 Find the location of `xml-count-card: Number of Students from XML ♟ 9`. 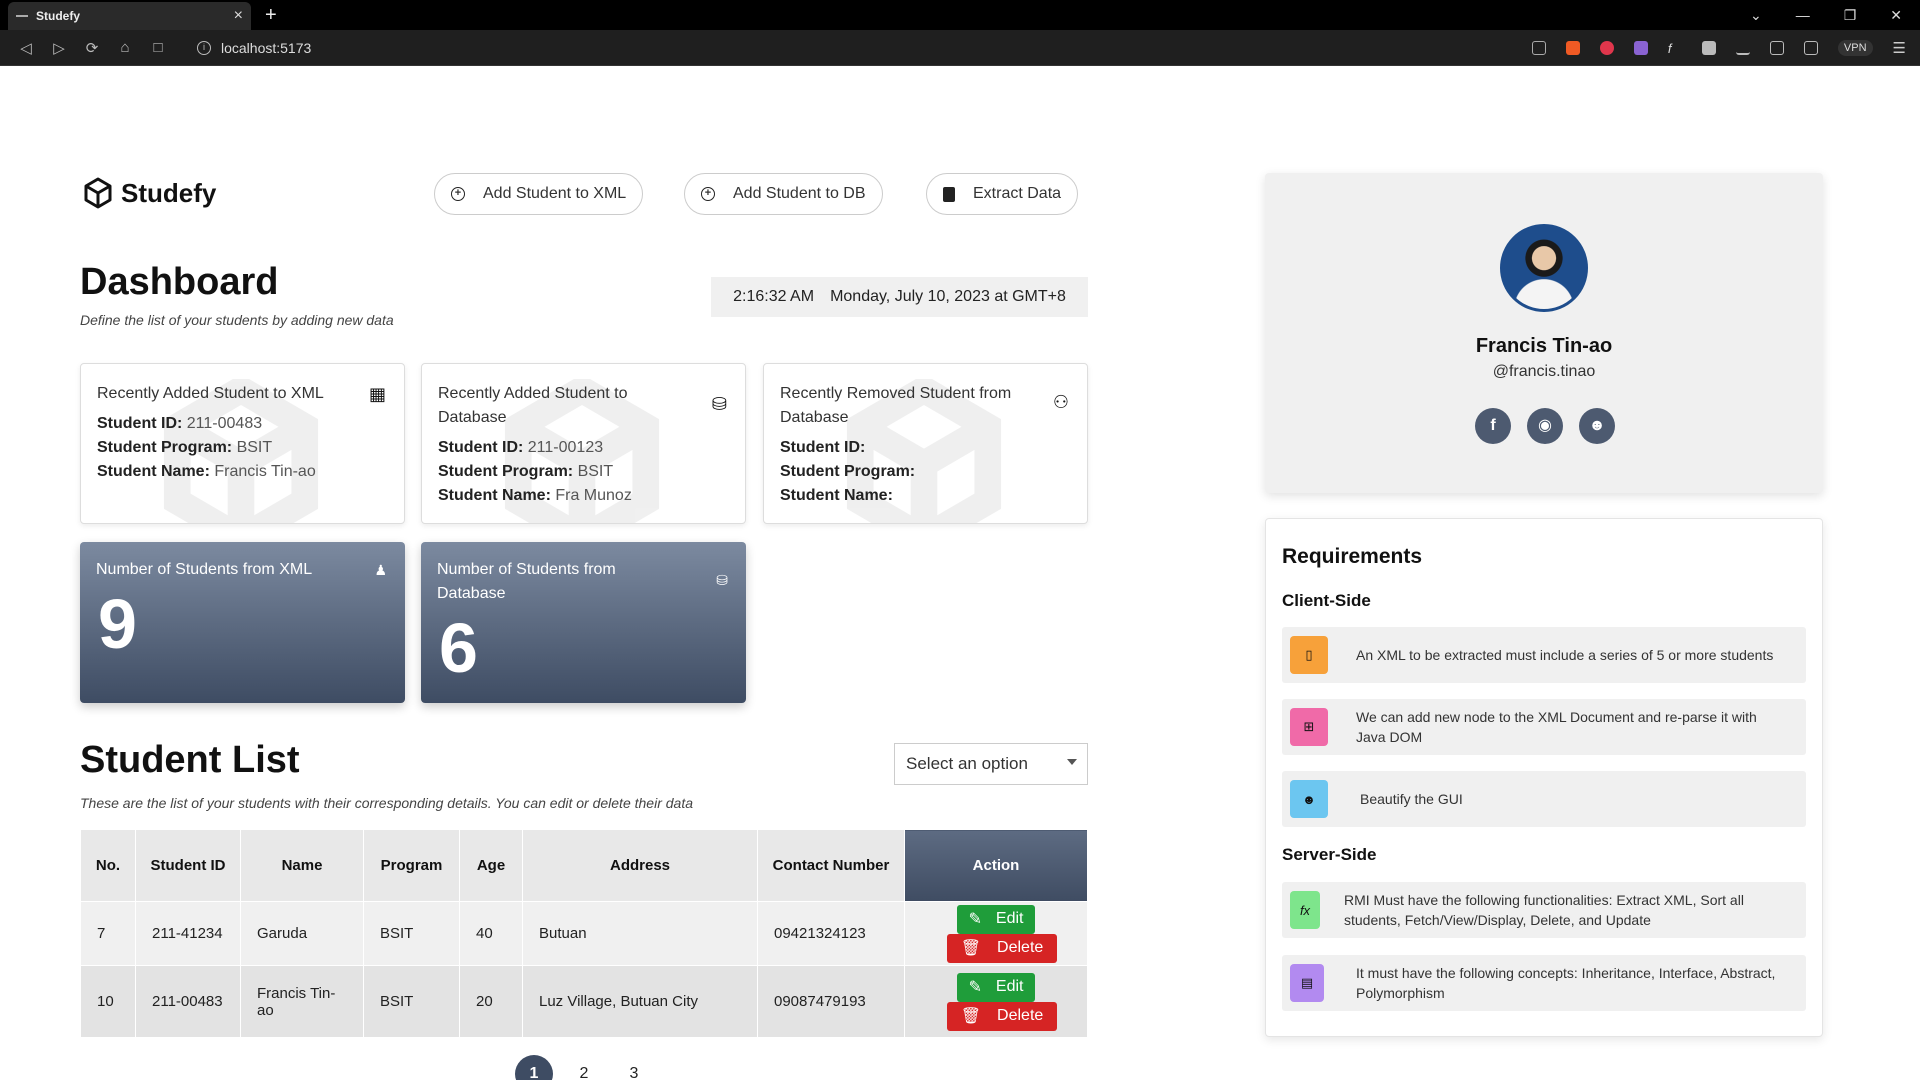

xml-count-card: Number of Students from XML ♟ 9 is located at coordinates (242, 622).